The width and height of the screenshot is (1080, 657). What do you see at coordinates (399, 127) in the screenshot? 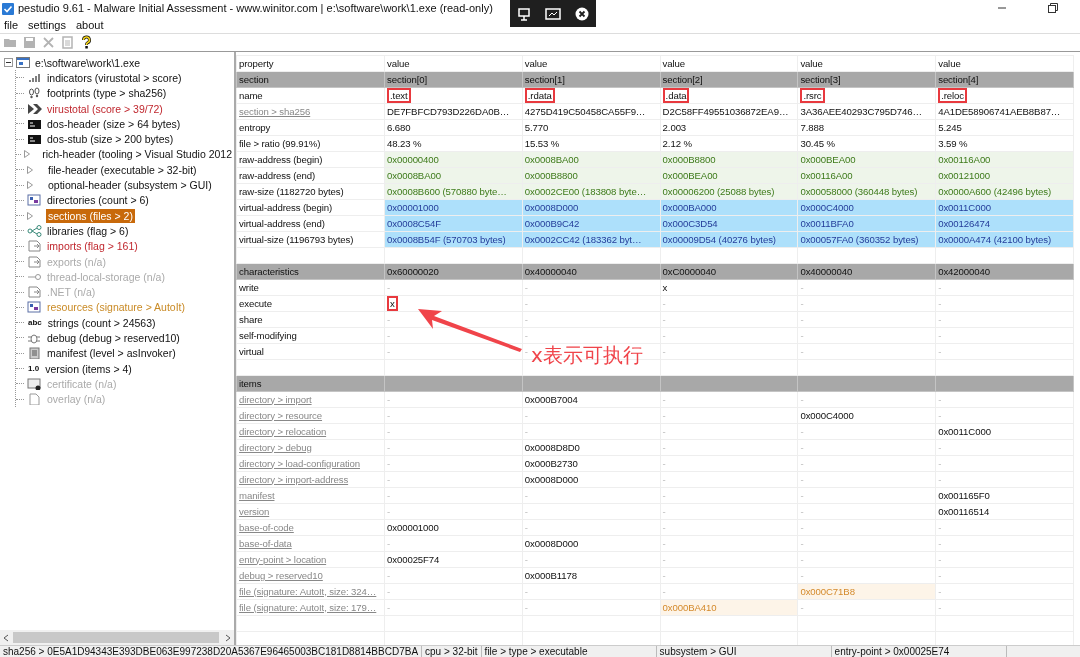
I see `table-cell: 6.680` at bounding box center [399, 127].